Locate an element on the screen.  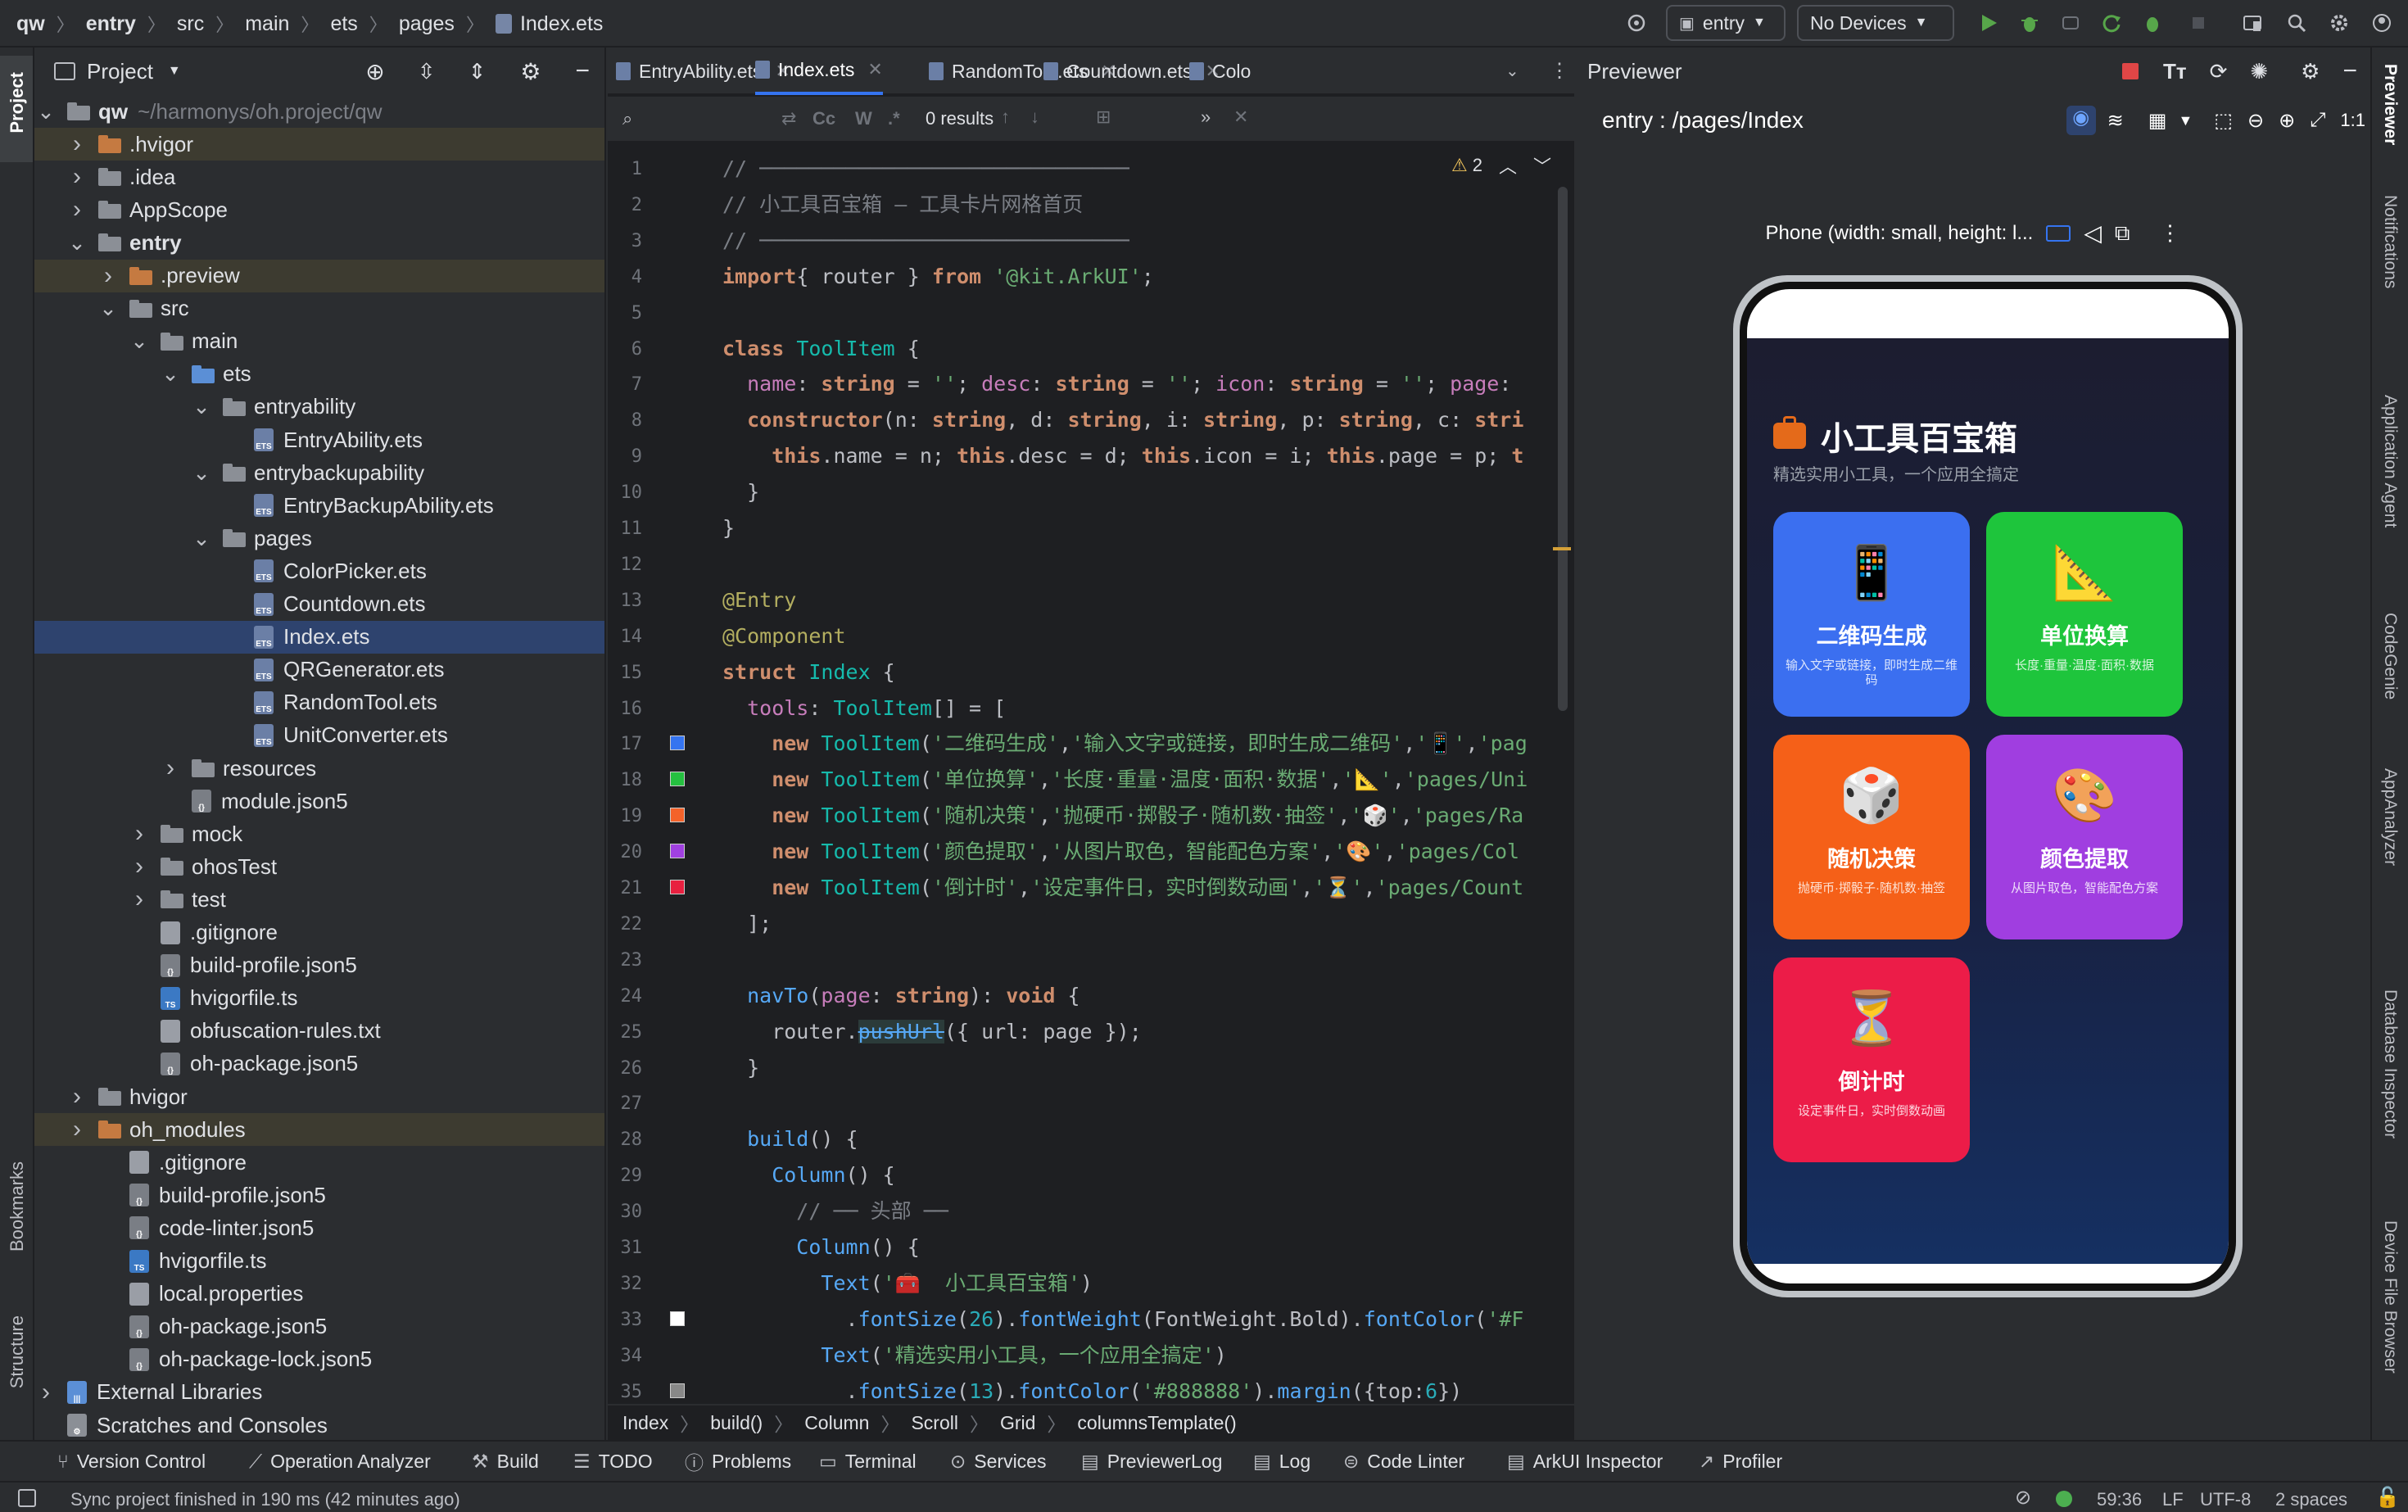
inspection-widget: ⚠ 2 ︿ ﹀ is located at coordinates (1501, 165).